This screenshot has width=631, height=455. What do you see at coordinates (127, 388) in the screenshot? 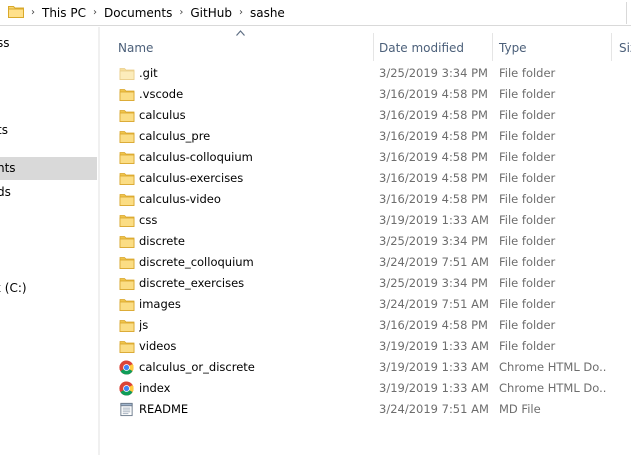
I see `chrome-icon` at bounding box center [127, 388].